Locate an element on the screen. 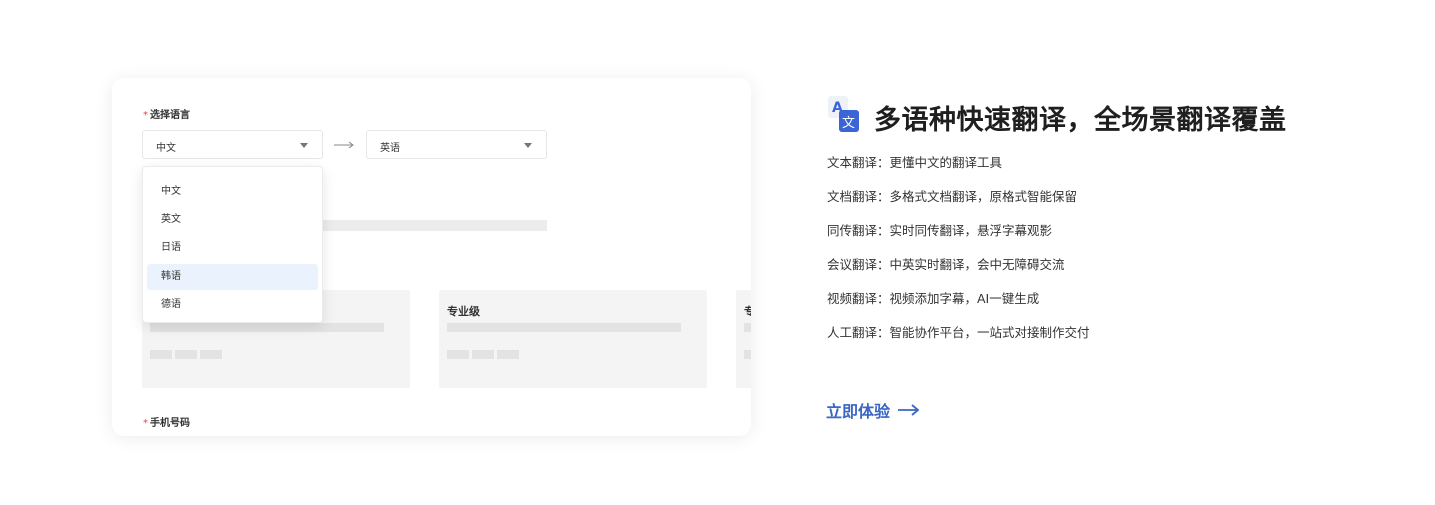  translate-icon: A 文 is located at coordinates (843, 114).